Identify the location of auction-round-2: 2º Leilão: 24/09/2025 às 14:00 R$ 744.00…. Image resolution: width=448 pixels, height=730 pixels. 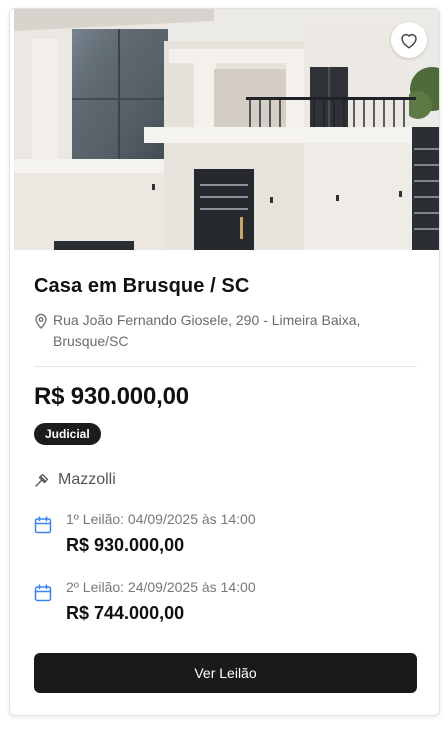
(145, 601).